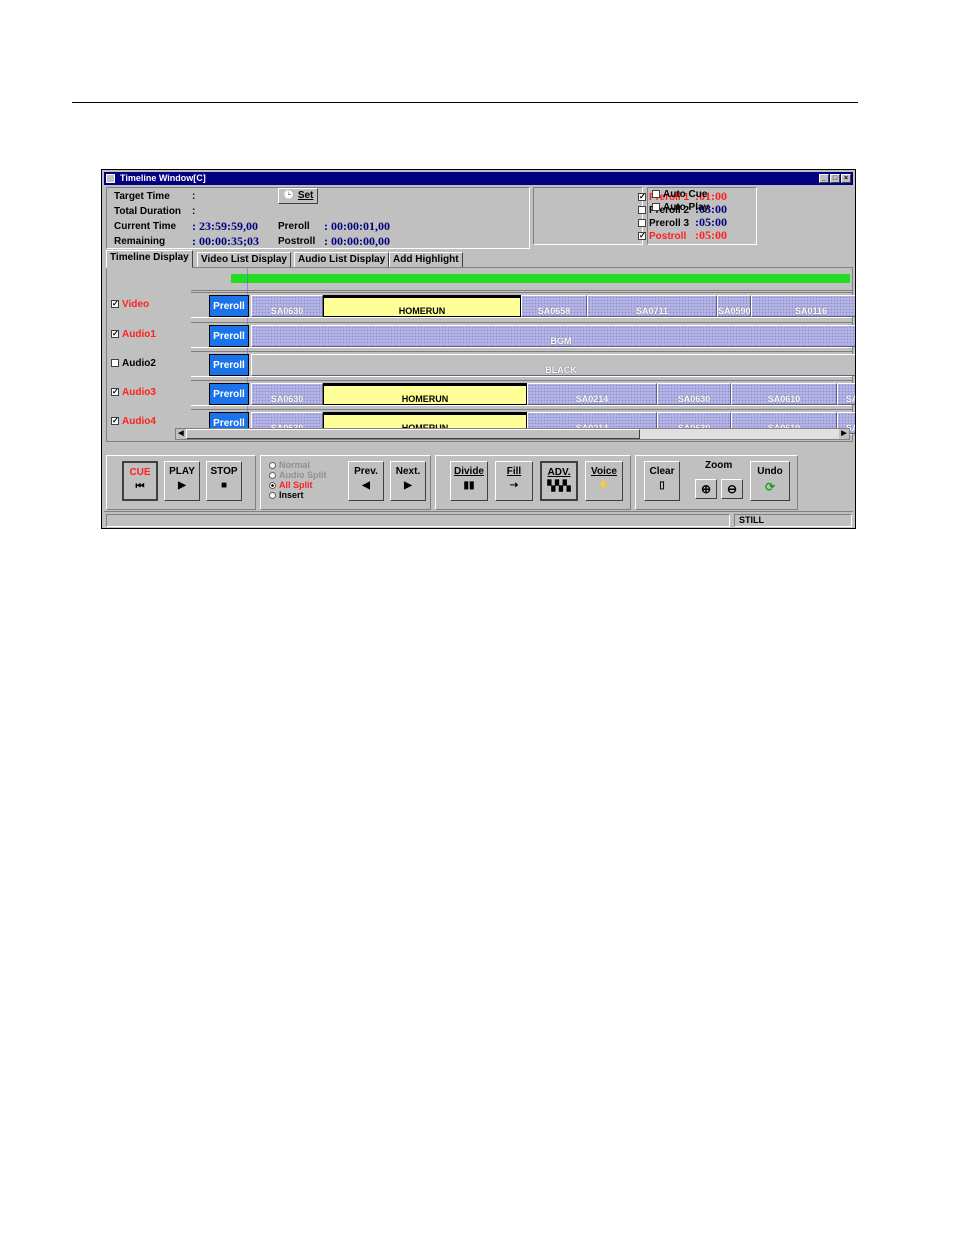 The image size is (954, 1235). I want to click on timeline-clip: SA0590, so click(734, 306).